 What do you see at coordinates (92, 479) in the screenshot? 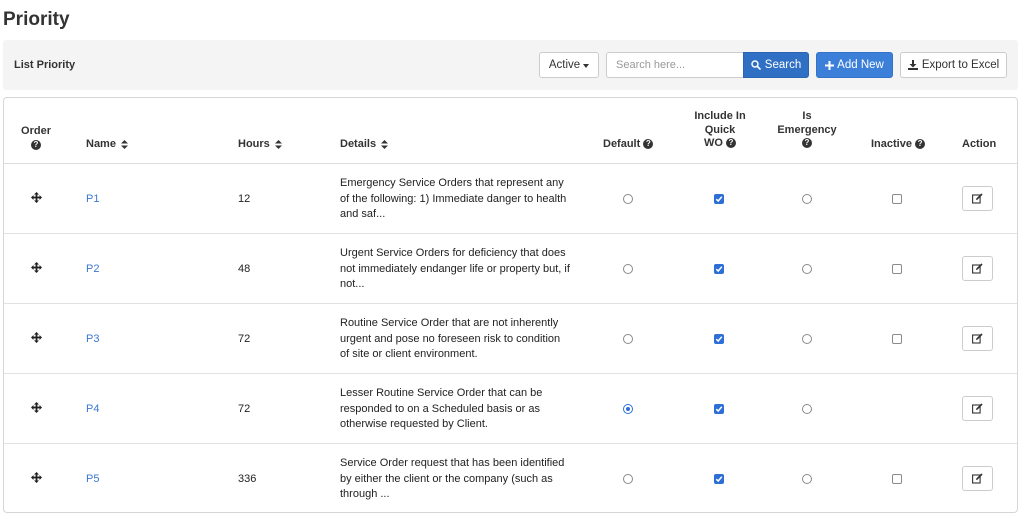
I see `priority-name-link: P5` at bounding box center [92, 479].